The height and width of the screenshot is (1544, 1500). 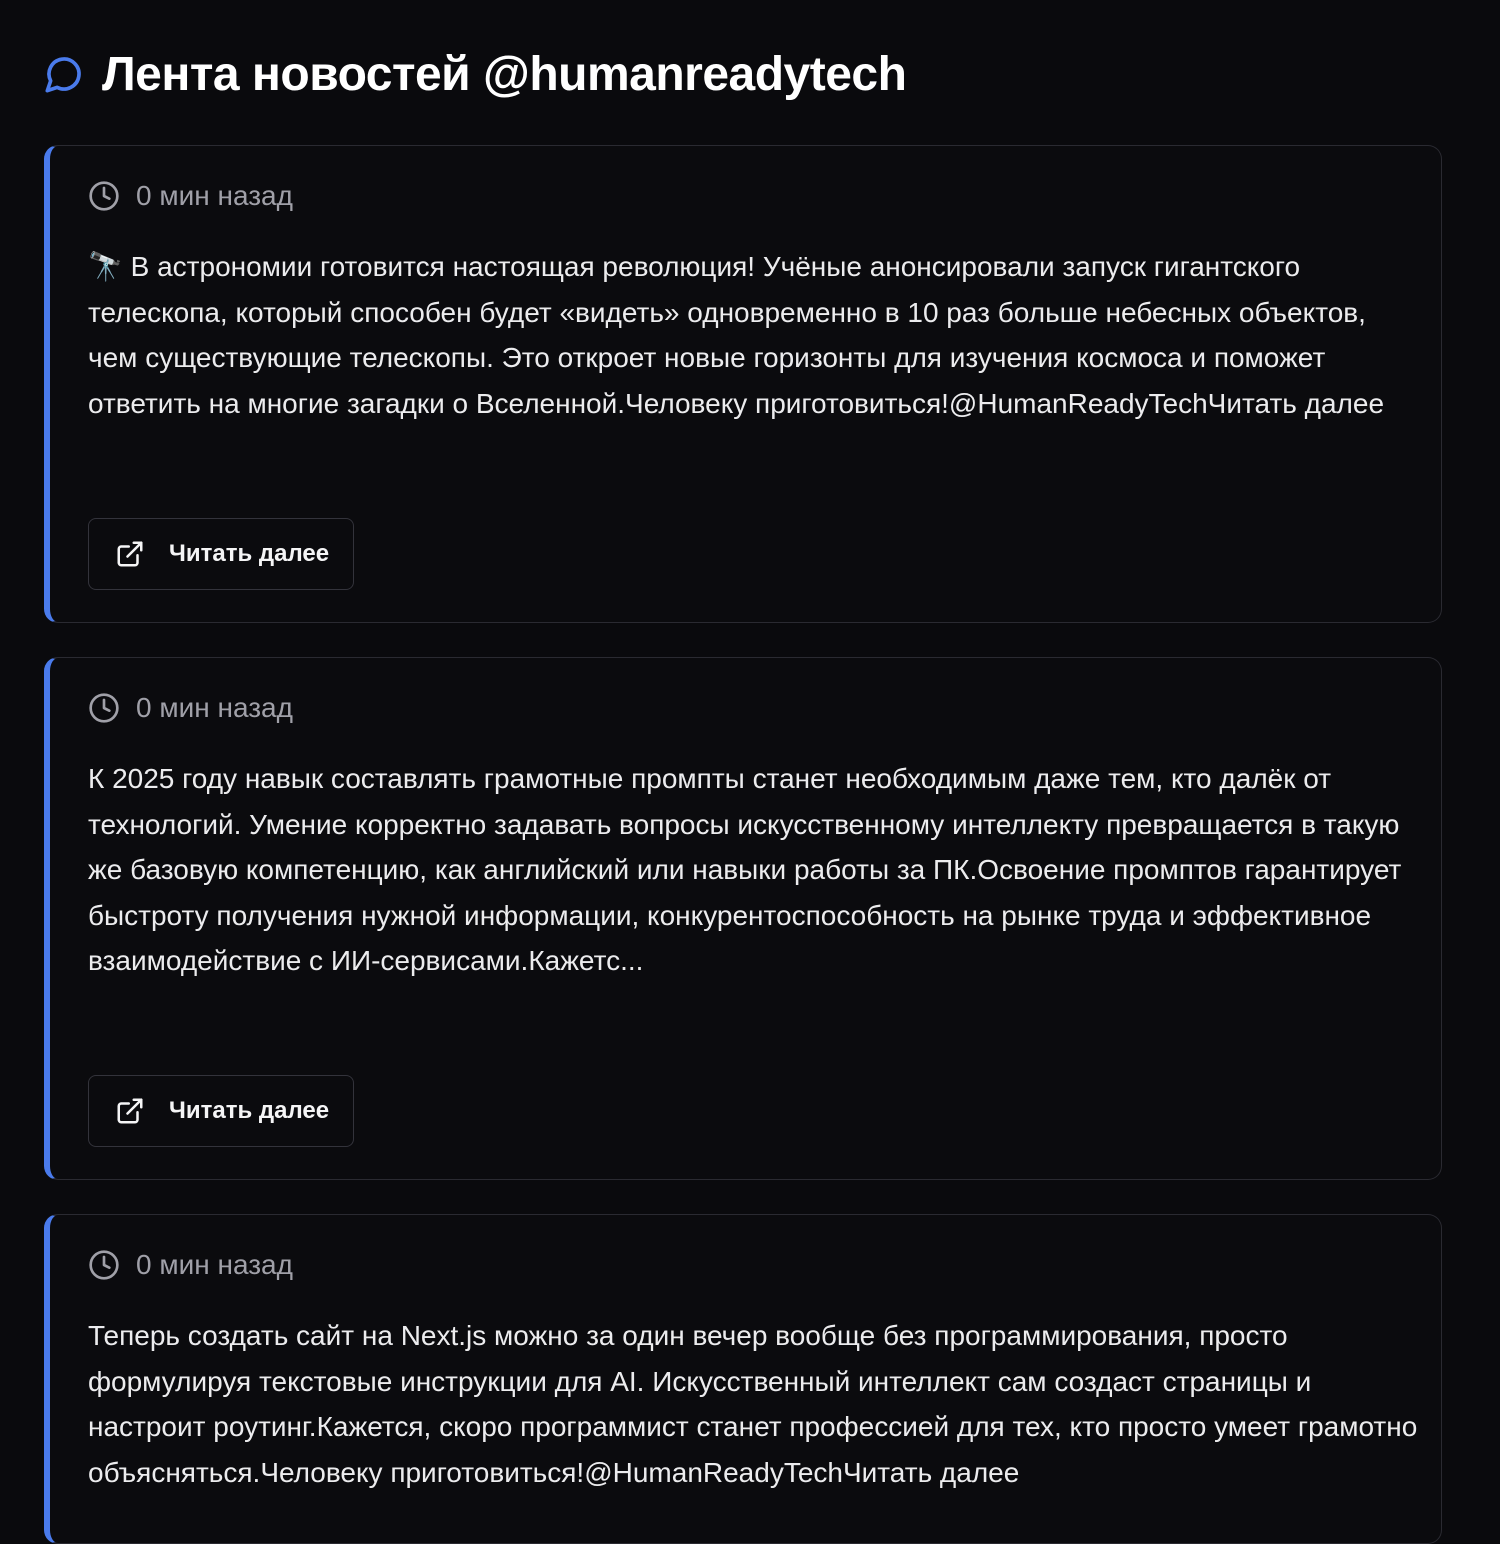 What do you see at coordinates (504, 74) in the screenshot?
I see `page-title: Лента новостей @humanreadytech` at bounding box center [504, 74].